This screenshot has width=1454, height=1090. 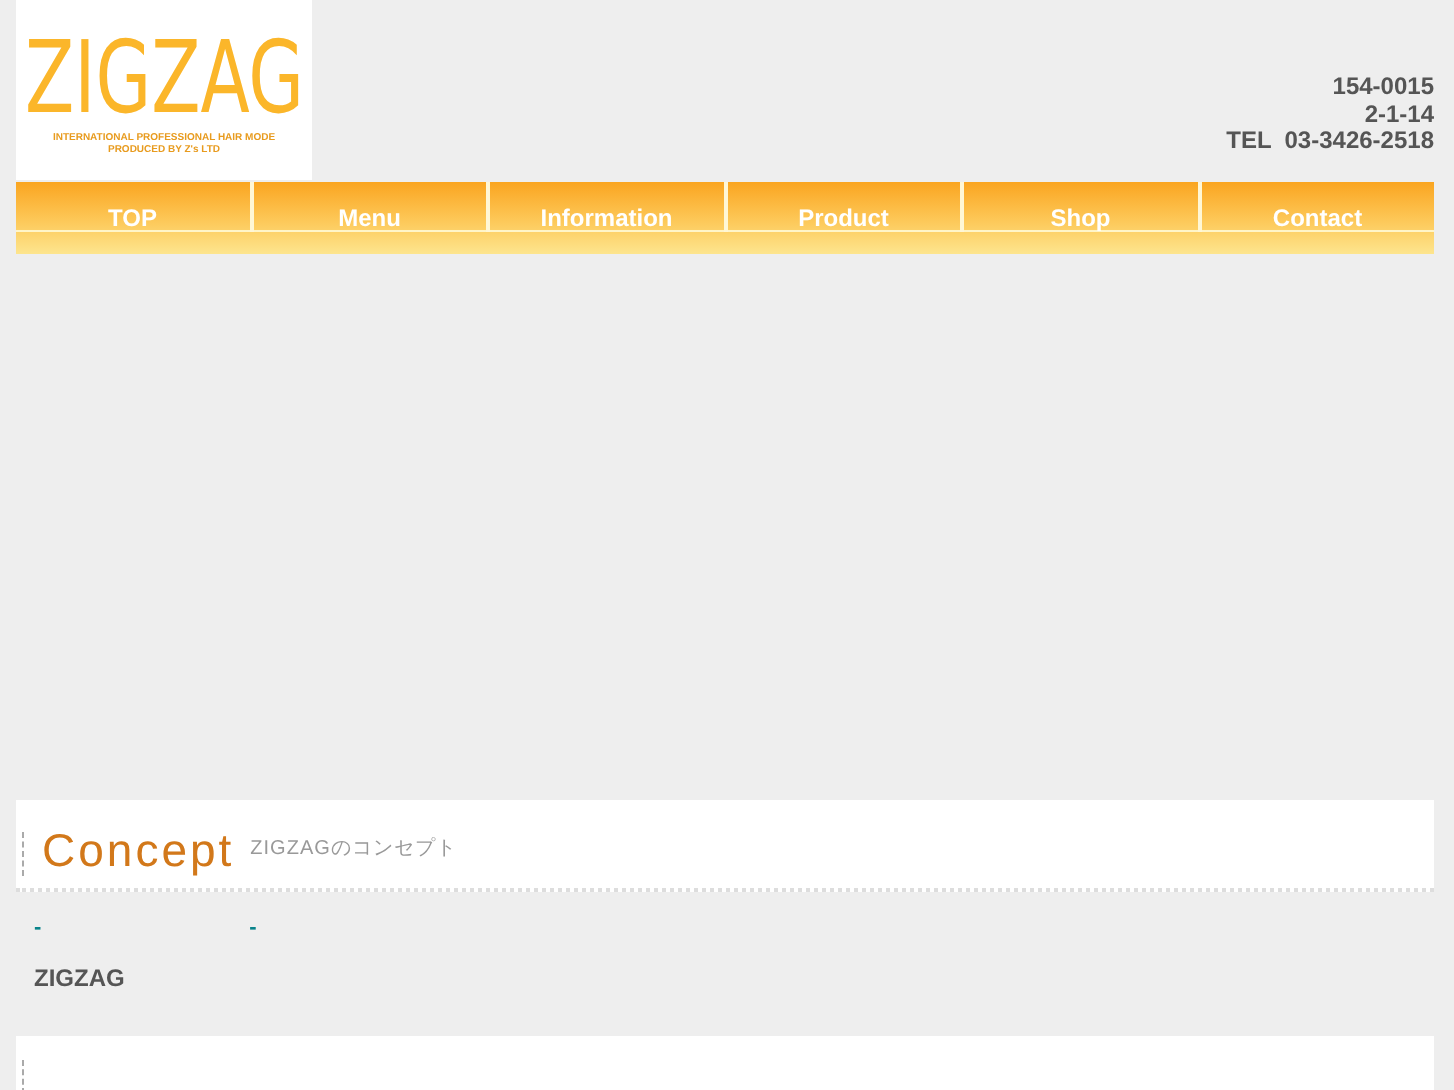 I want to click on section-title: Concept, so click(x=138, y=850).